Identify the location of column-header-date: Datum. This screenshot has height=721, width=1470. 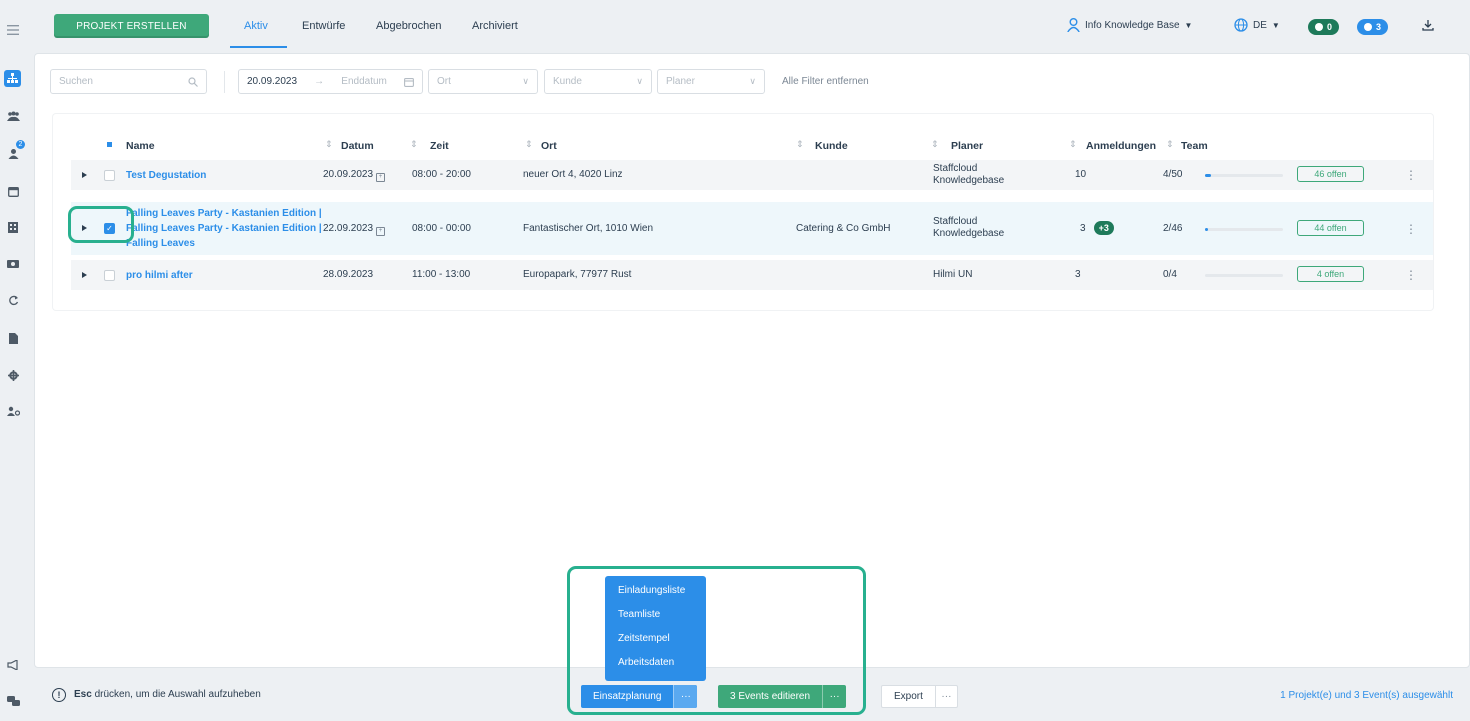
(357, 146).